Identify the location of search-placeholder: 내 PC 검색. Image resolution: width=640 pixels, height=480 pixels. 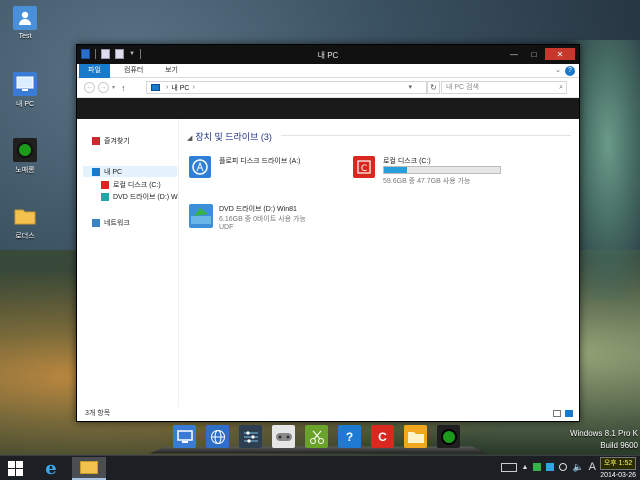
(462, 87).